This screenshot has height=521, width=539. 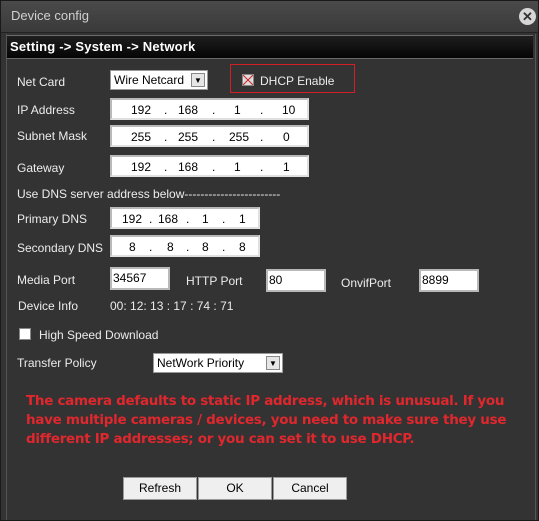 I want to click on transfer-policy-select: NetWork Priority ▼, so click(x=218, y=363).